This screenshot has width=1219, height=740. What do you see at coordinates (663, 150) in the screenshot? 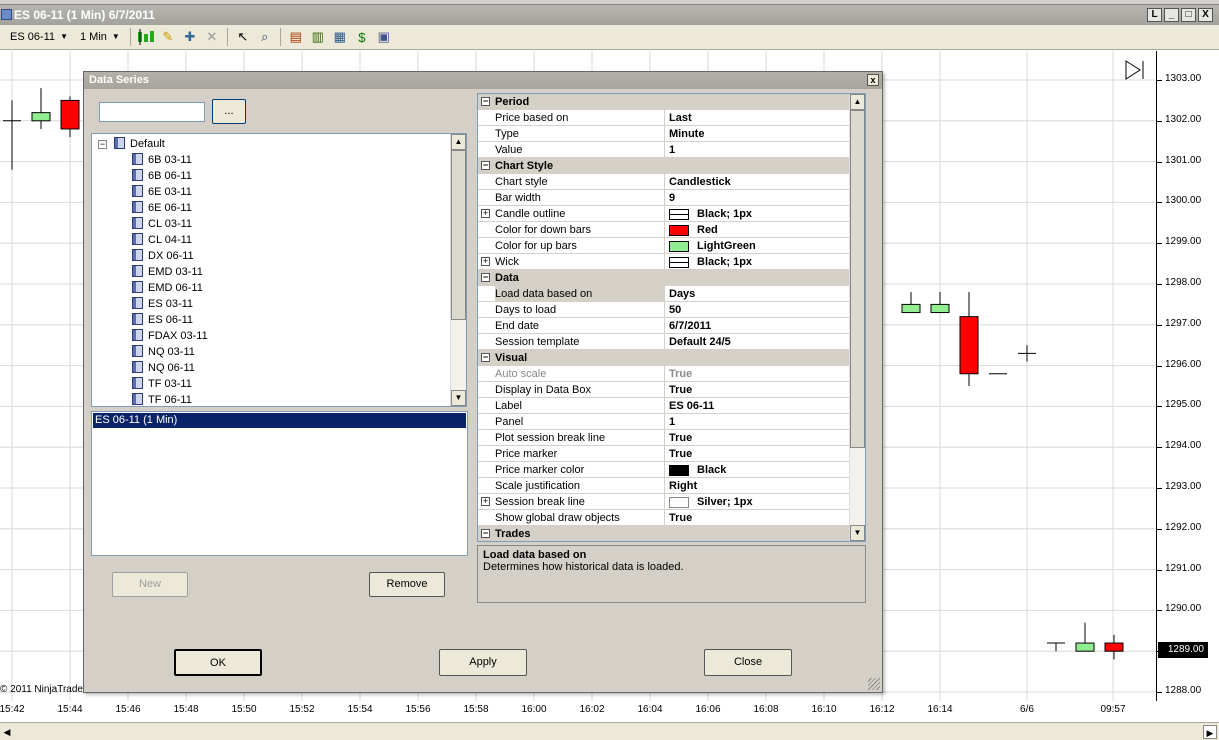
I see `prop-value: Value 1` at bounding box center [663, 150].